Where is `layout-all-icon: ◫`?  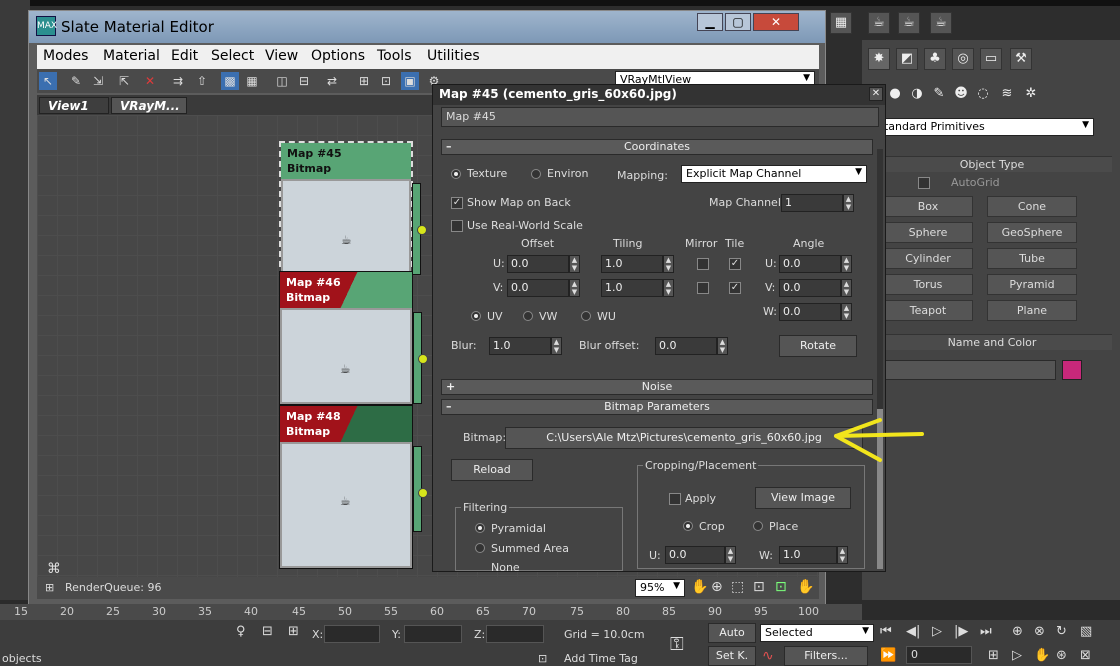
layout-all-icon: ◫ is located at coordinates (282, 81).